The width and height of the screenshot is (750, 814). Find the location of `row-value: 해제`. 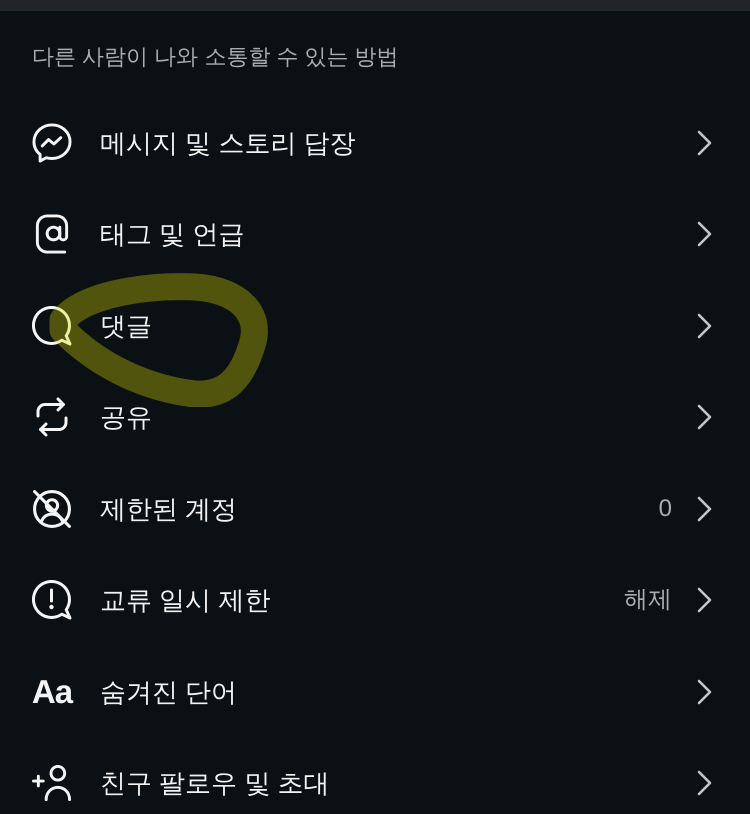

row-value: 해제 is located at coordinates (648, 600).